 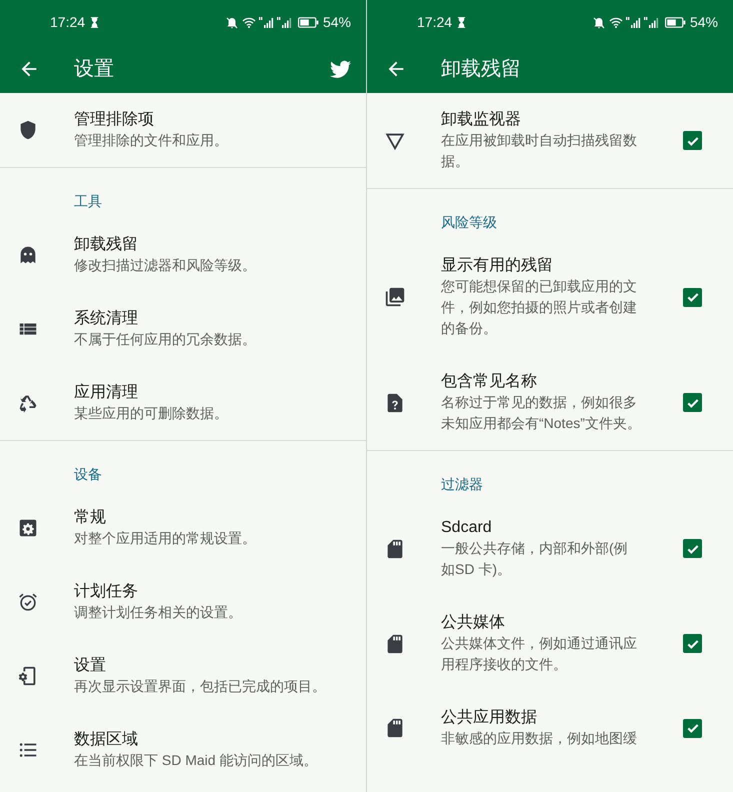 I want to click on phone-gear-icon, so click(x=27, y=676).